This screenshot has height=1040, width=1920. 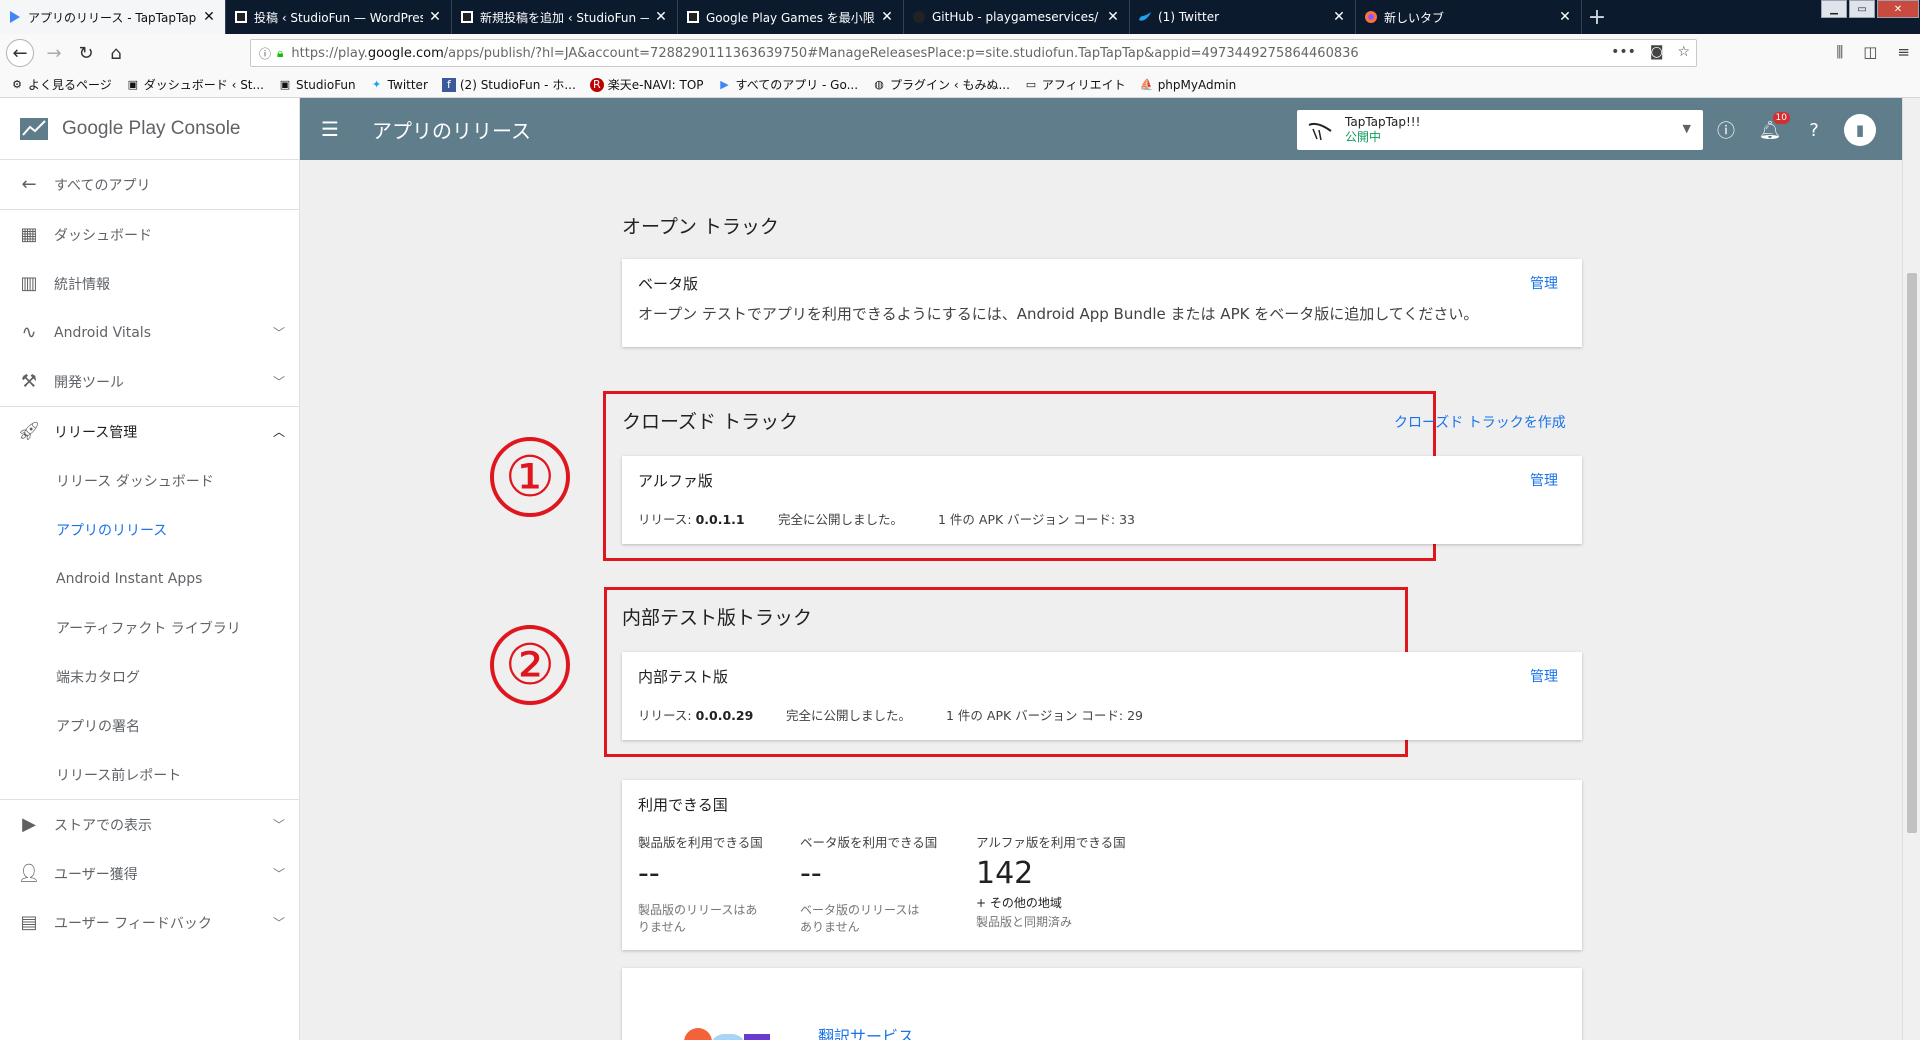 I want to click on sidebar-item-label: 統計情報, so click(x=82, y=284).